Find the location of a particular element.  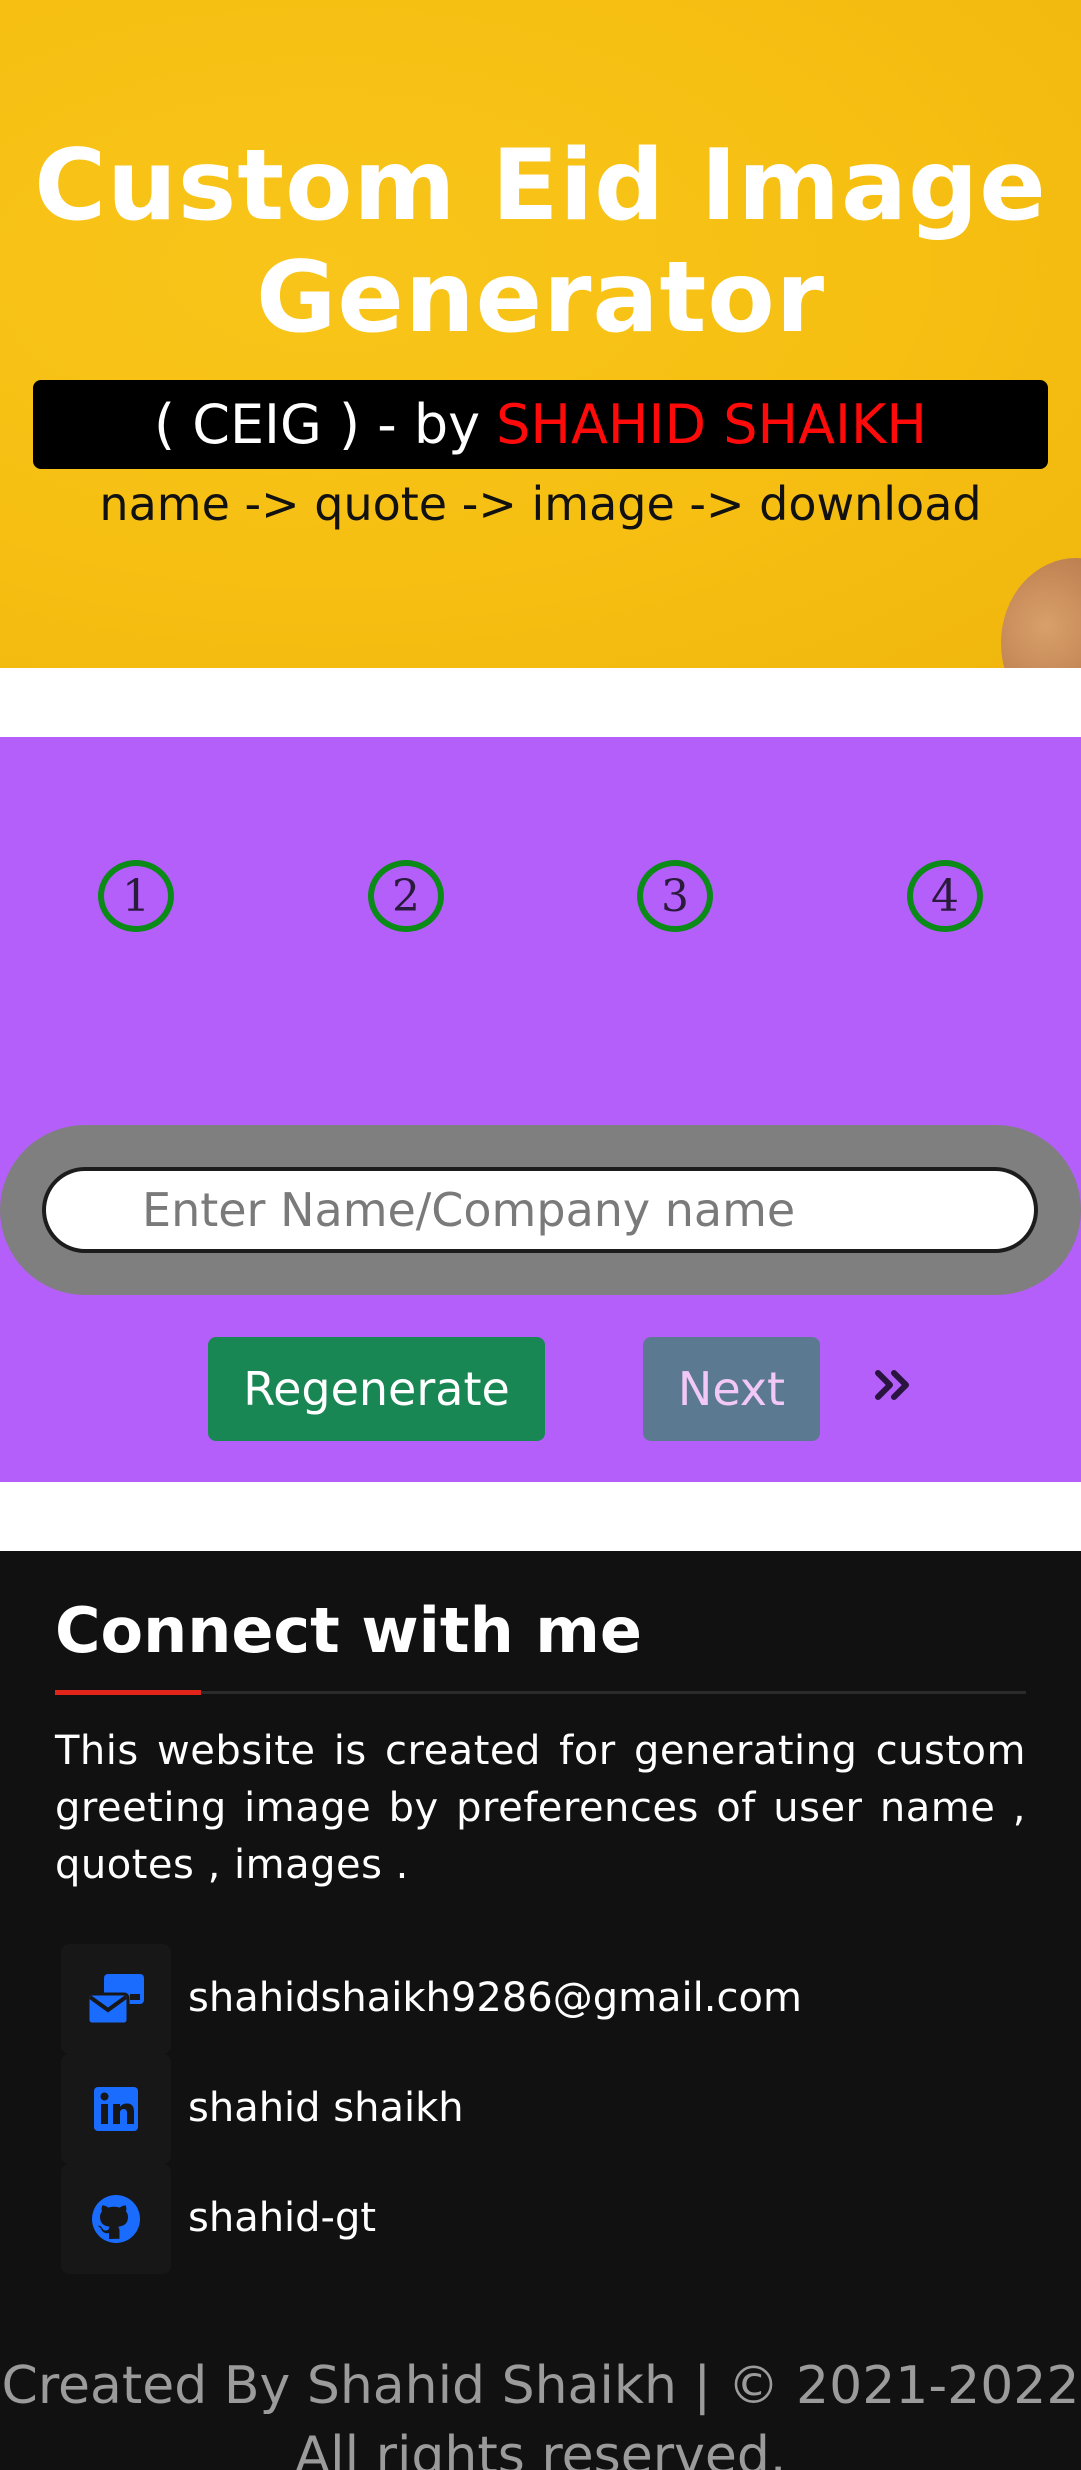

step-indicator-4: 4 is located at coordinates (945, 896).